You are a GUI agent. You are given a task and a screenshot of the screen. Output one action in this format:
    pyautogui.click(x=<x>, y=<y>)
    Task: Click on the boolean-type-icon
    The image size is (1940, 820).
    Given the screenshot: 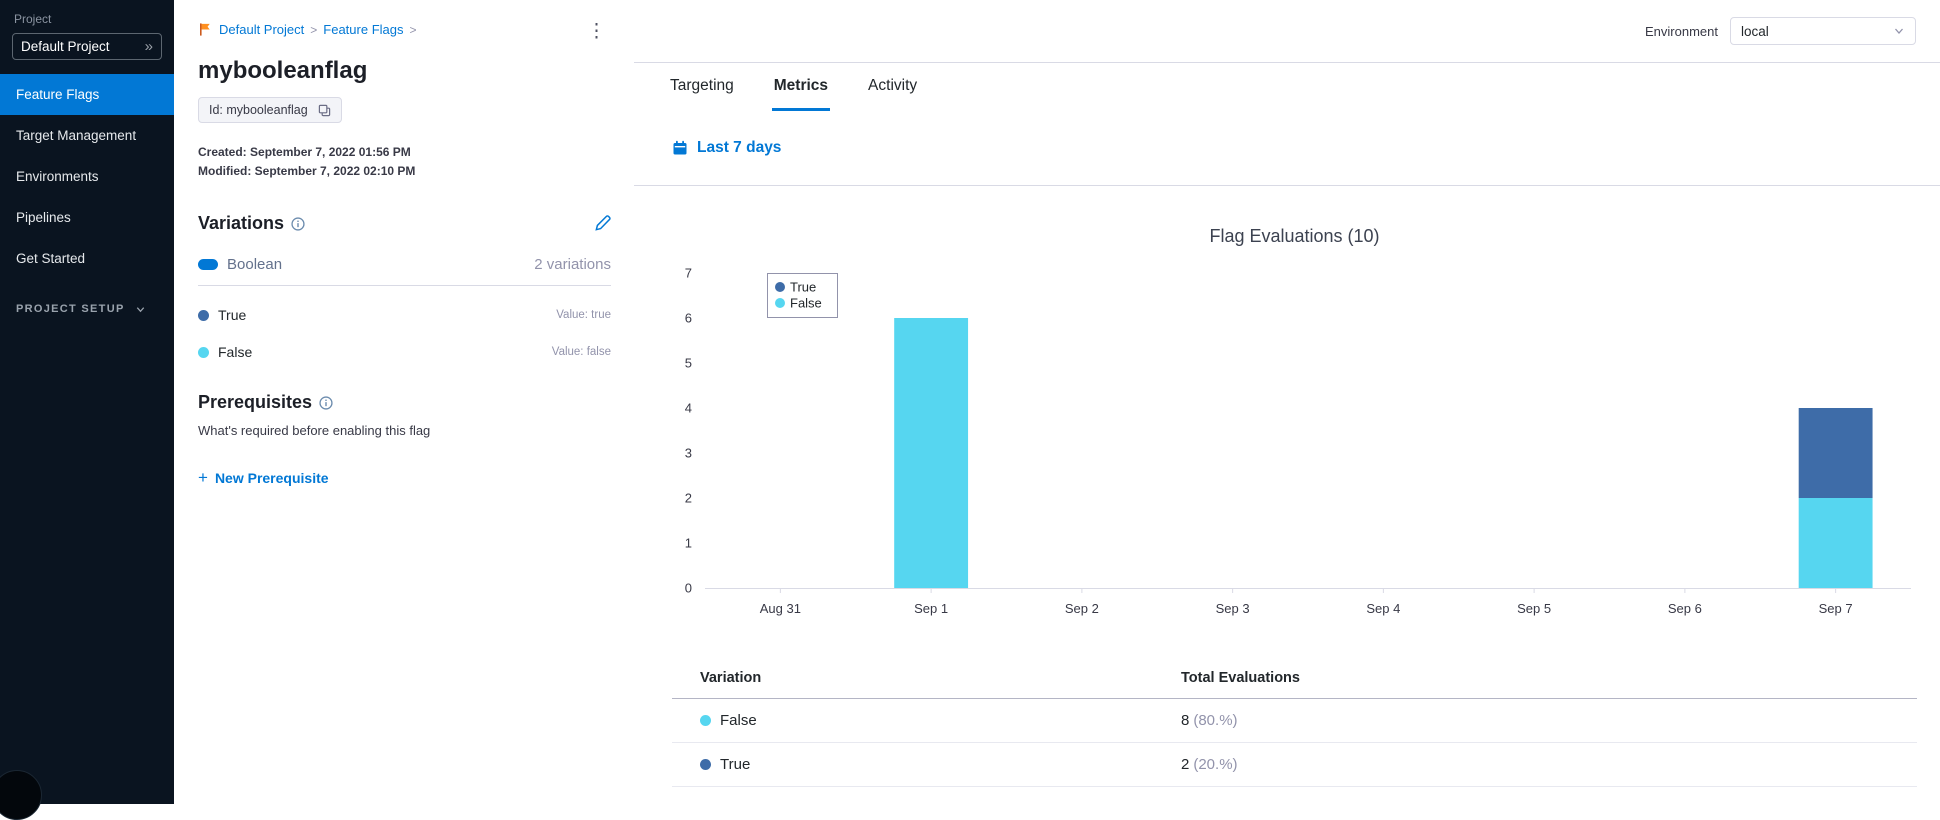 What is the action you would take?
    pyautogui.click(x=208, y=264)
    